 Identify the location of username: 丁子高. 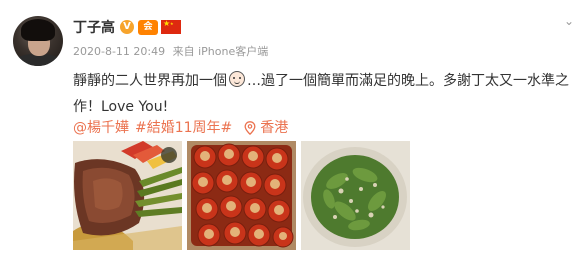
(94, 27).